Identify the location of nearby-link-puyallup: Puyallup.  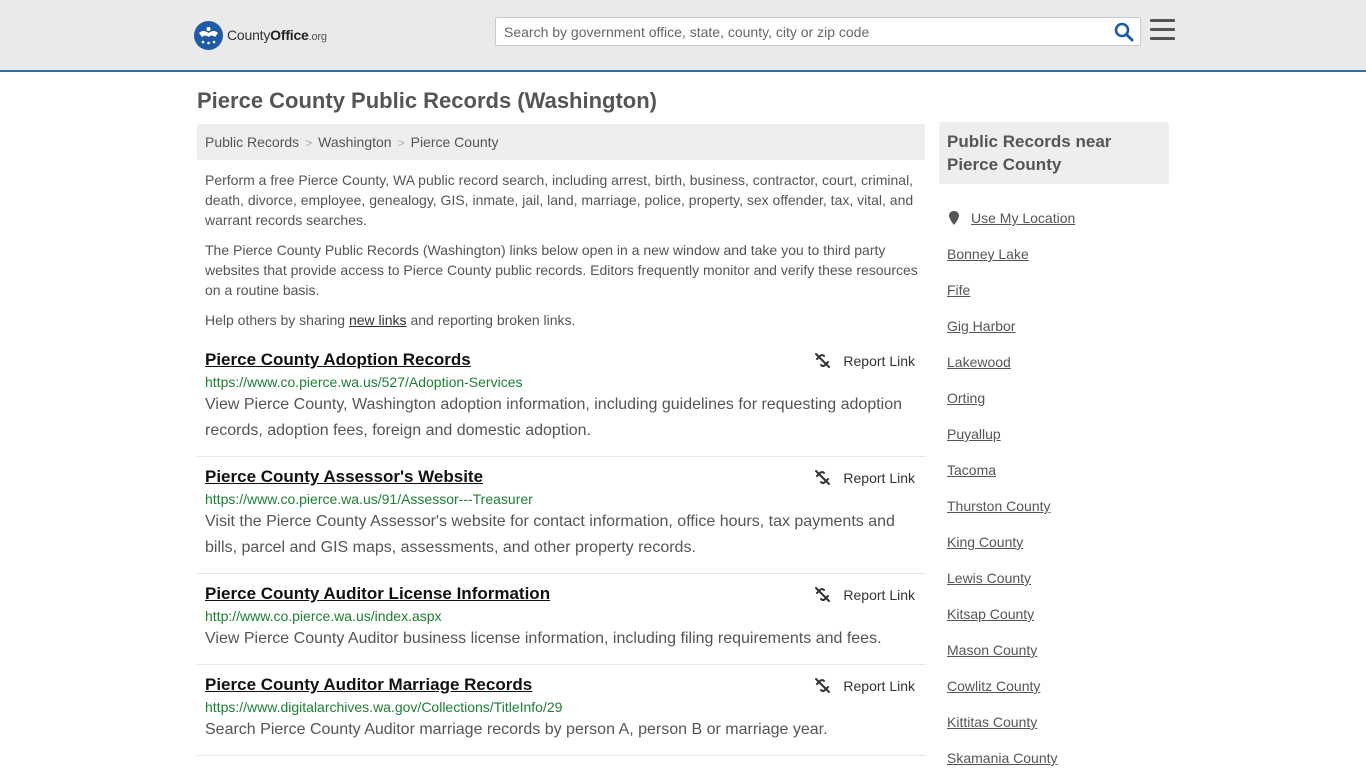
(1057, 434).